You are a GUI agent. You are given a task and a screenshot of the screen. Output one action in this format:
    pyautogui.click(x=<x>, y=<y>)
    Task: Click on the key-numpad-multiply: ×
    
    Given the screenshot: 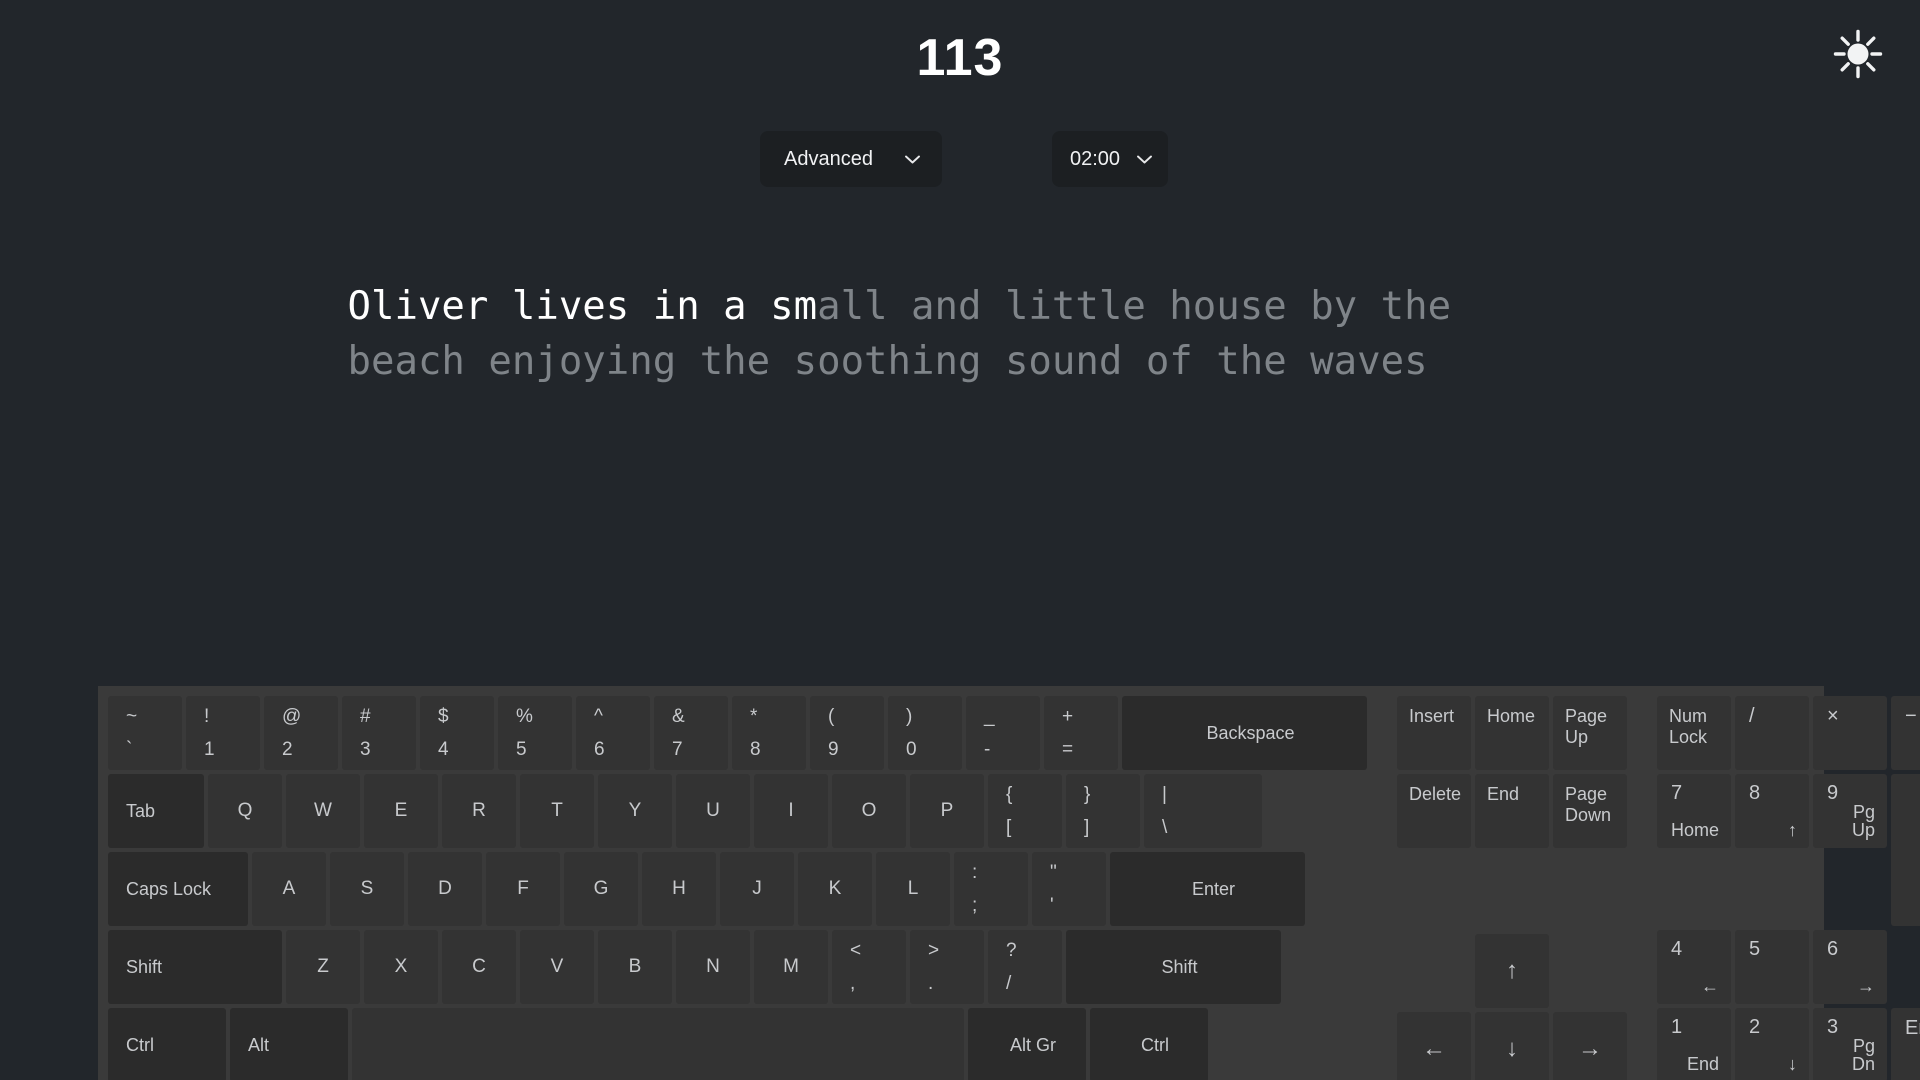 What is the action you would take?
    pyautogui.click(x=1850, y=733)
    